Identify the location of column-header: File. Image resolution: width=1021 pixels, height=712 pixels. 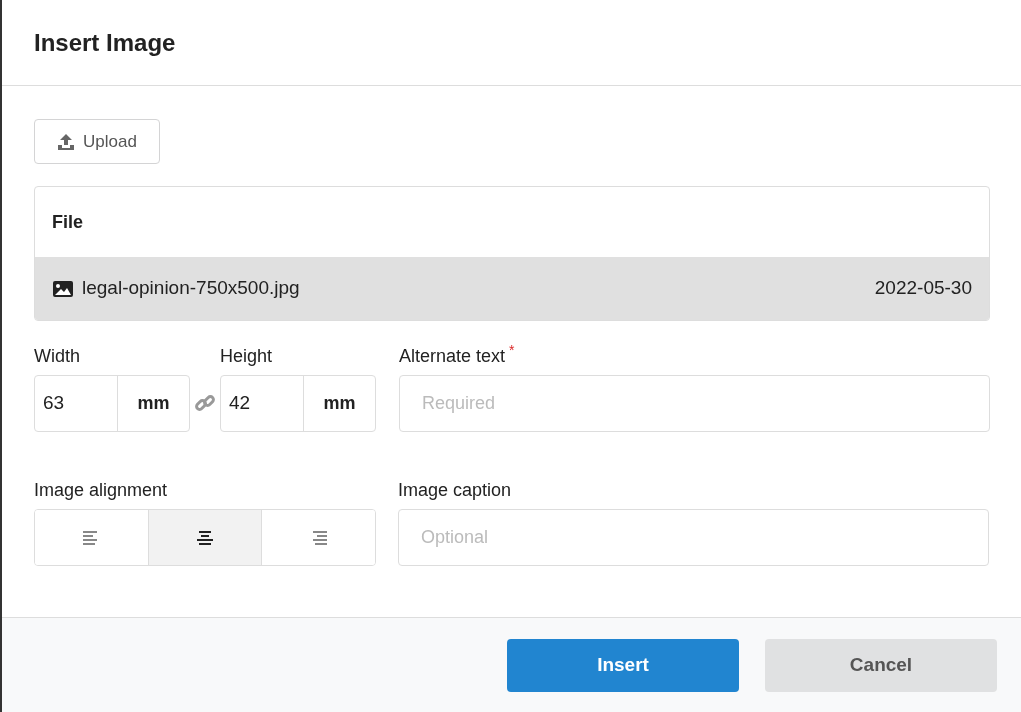
(67, 222).